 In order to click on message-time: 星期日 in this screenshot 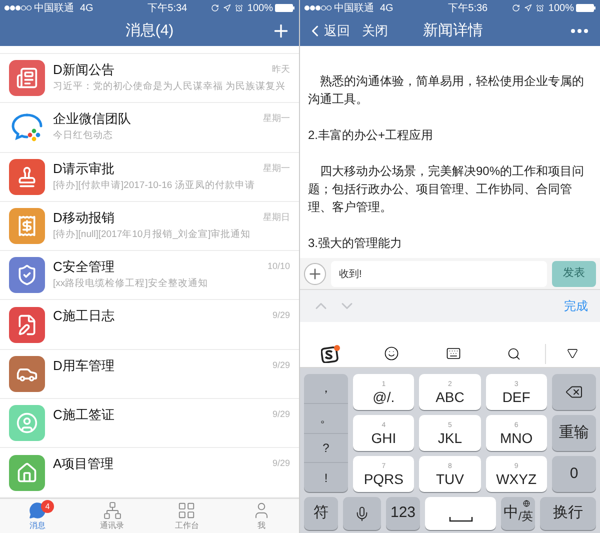, I will do `click(276, 217)`.